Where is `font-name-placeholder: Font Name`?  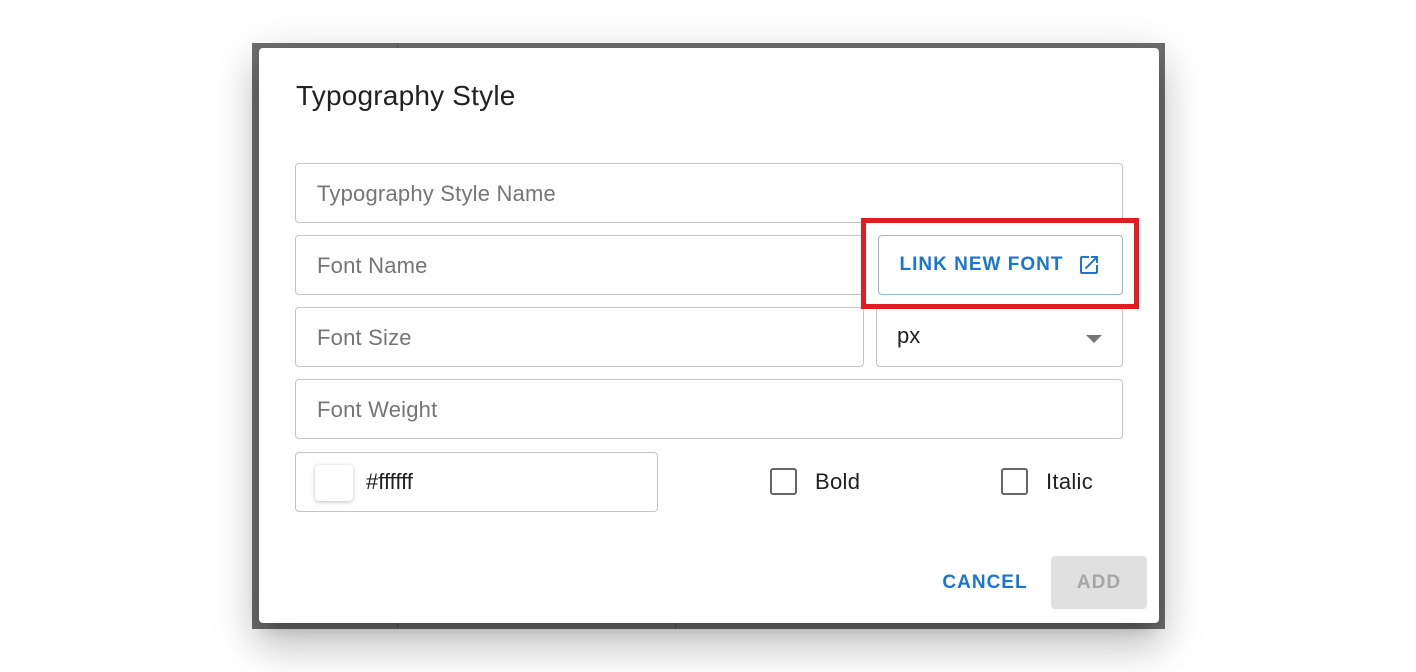
font-name-placeholder: Font Name is located at coordinates (372, 265).